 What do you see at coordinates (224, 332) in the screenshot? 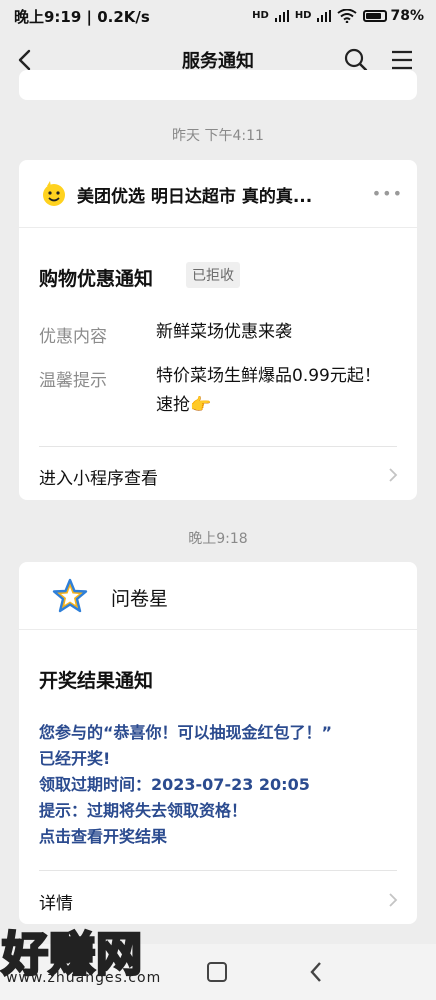
I see `row-value-1: 新鲜菜场优惠来袭` at bounding box center [224, 332].